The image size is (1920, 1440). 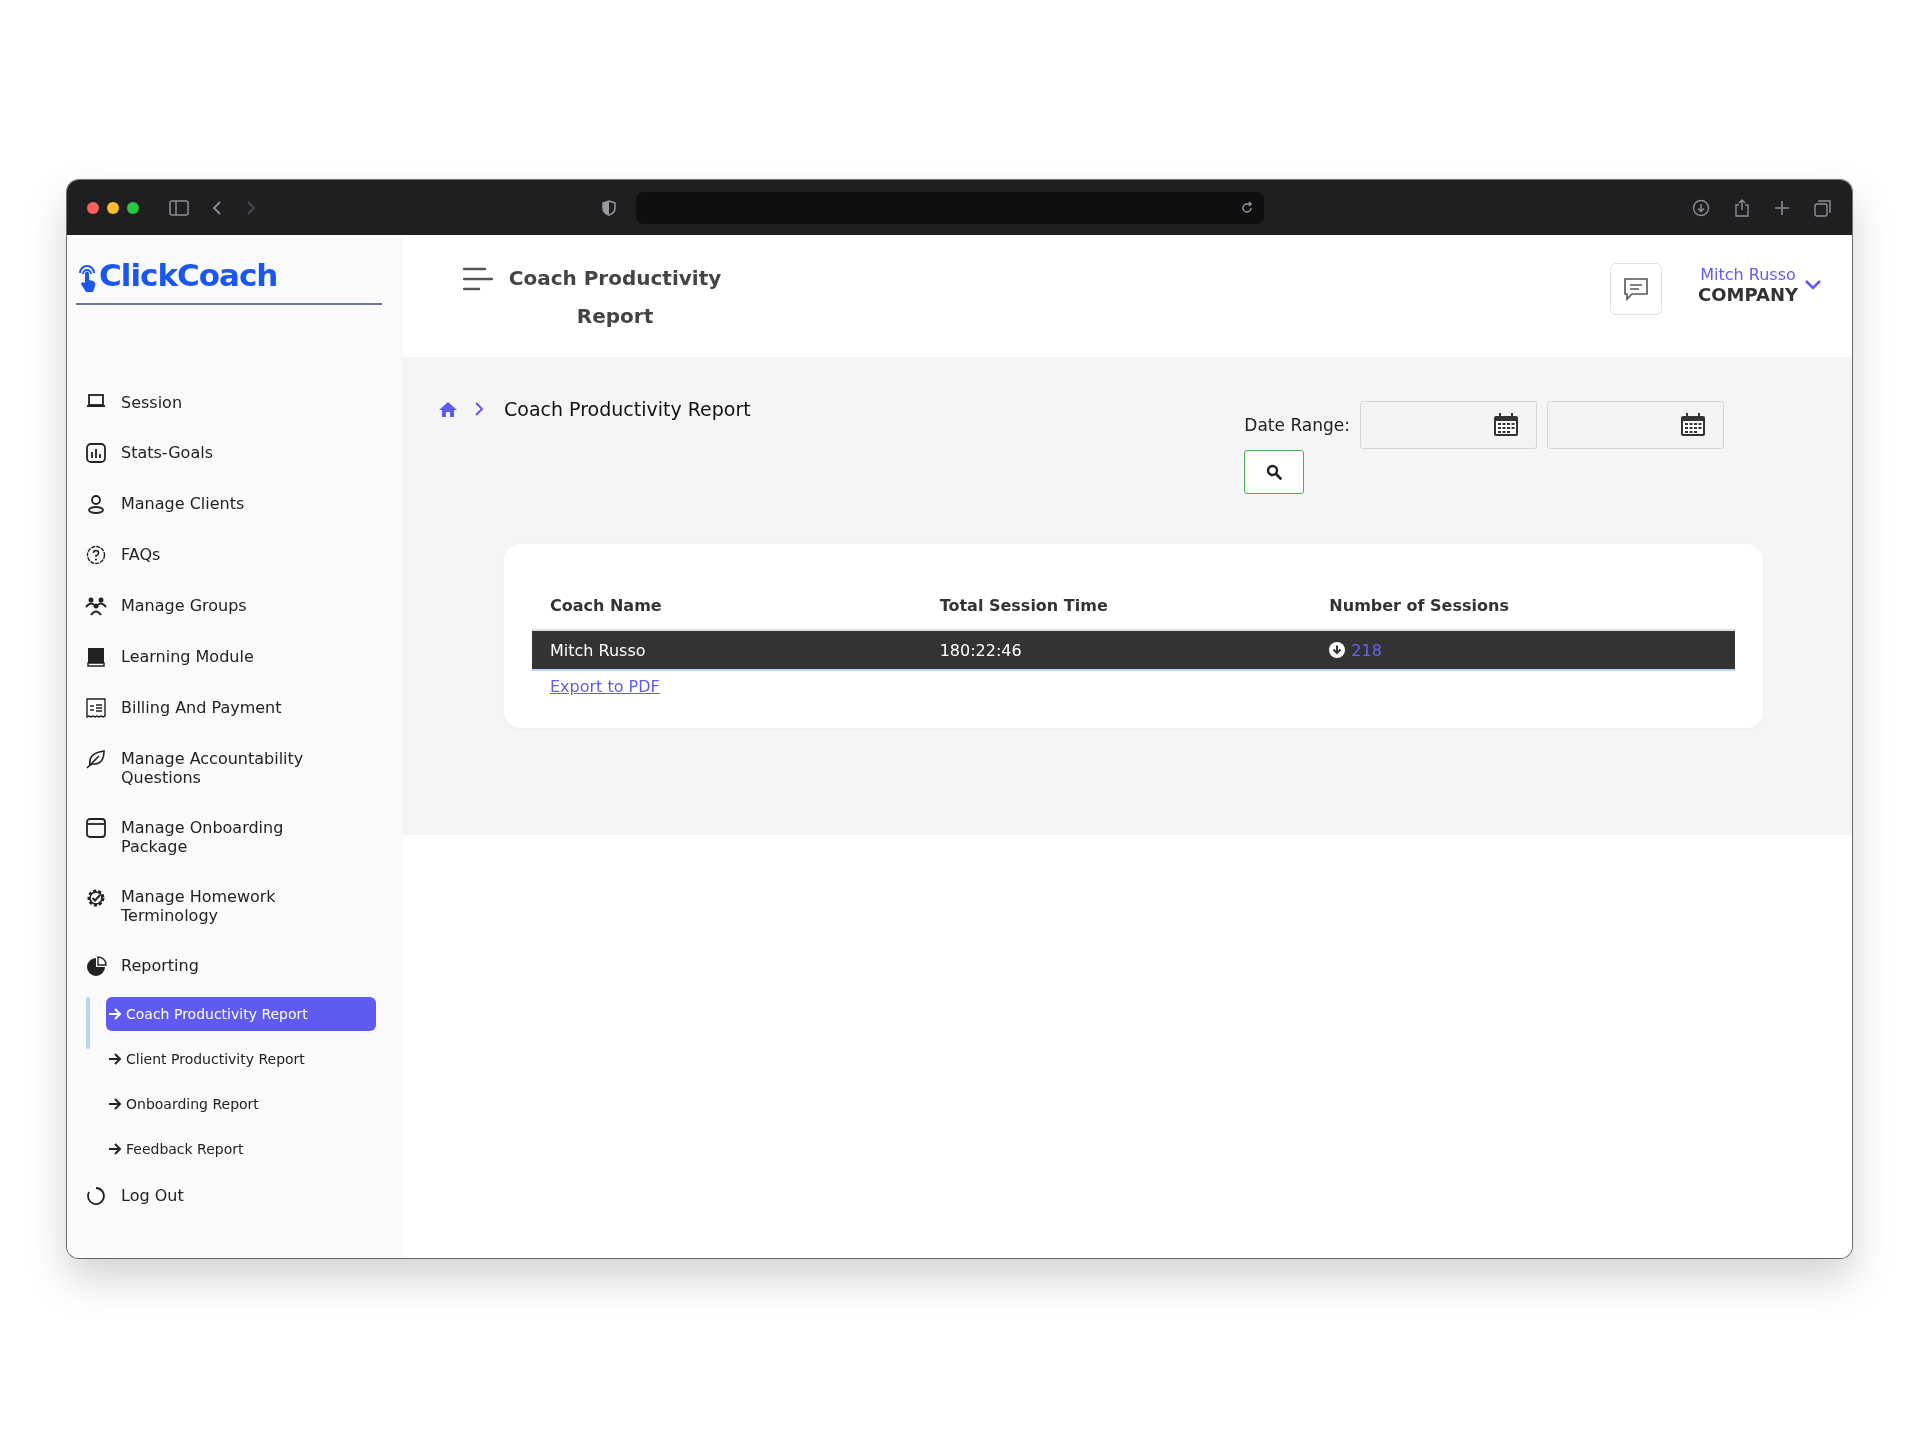 I want to click on tabs-overview-icon, so click(x=1823, y=207).